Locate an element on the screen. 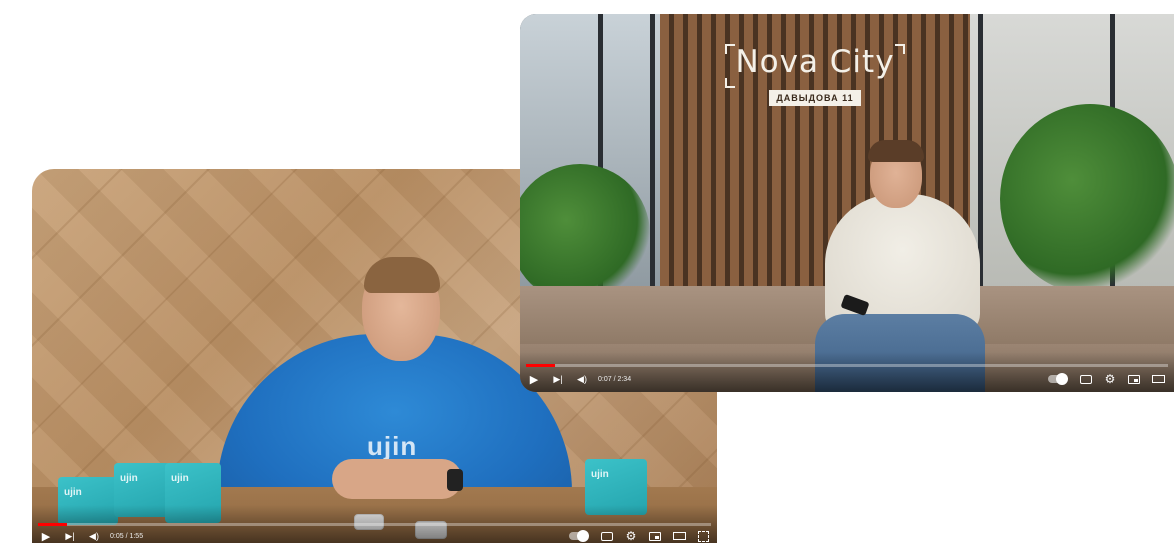 This screenshot has width=1174, height=543. player-controls-right: ▶ ▶| ◀) 0:07 / 2:34 ⚙ is located at coordinates (847, 372).